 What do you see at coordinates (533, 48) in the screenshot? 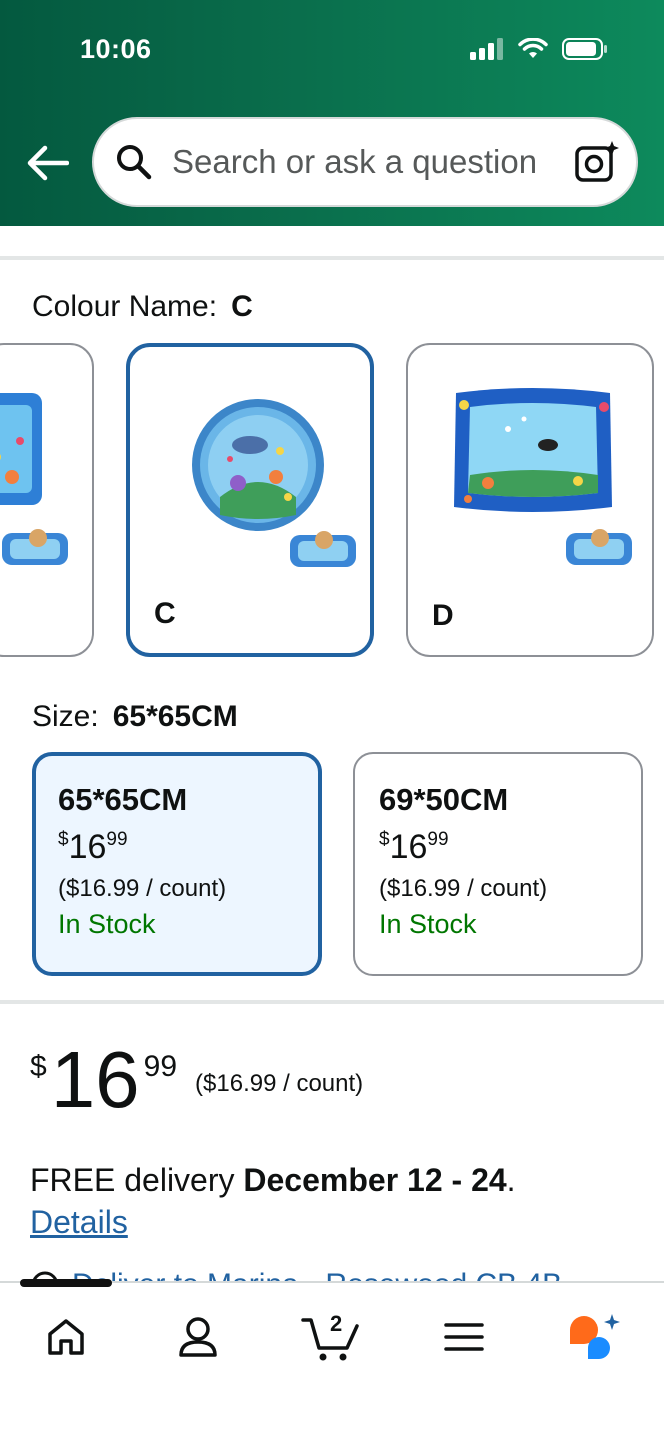
I see `wifi-icon` at bounding box center [533, 48].